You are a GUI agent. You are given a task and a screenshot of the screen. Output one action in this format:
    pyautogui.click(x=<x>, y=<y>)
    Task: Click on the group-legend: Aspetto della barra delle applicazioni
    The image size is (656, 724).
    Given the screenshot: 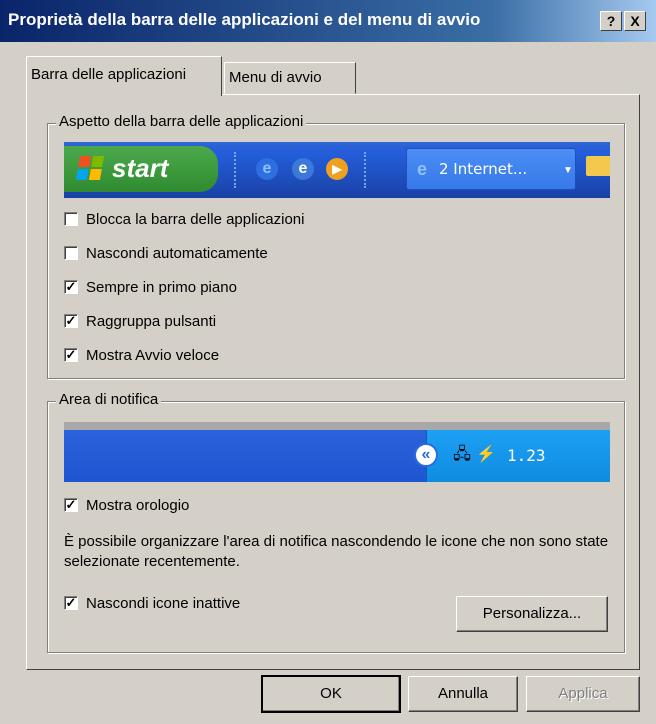 What is the action you would take?
    pyautogui.click(x=181, y=121)
    